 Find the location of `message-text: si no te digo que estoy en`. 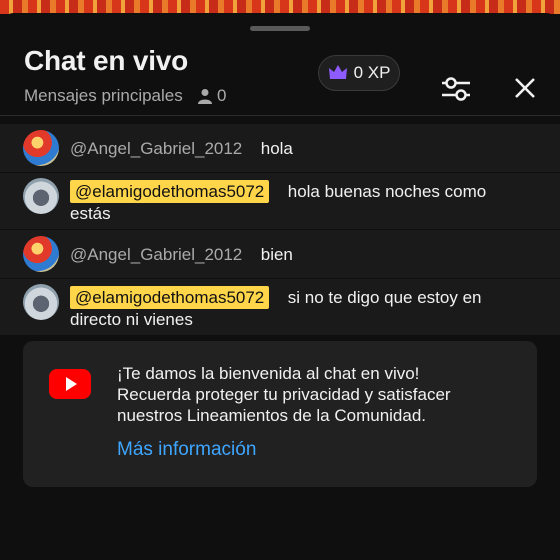

message-text: si no te digo que estoy en is located at coordinates (384, 297).